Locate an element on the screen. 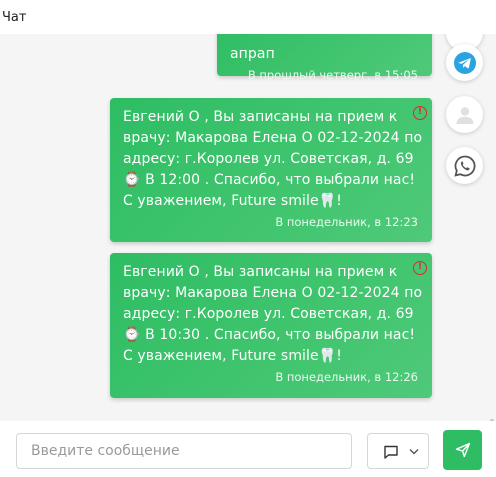 This screenshot has width=496, height=477. user-icon is located at coordinates (464, 115).